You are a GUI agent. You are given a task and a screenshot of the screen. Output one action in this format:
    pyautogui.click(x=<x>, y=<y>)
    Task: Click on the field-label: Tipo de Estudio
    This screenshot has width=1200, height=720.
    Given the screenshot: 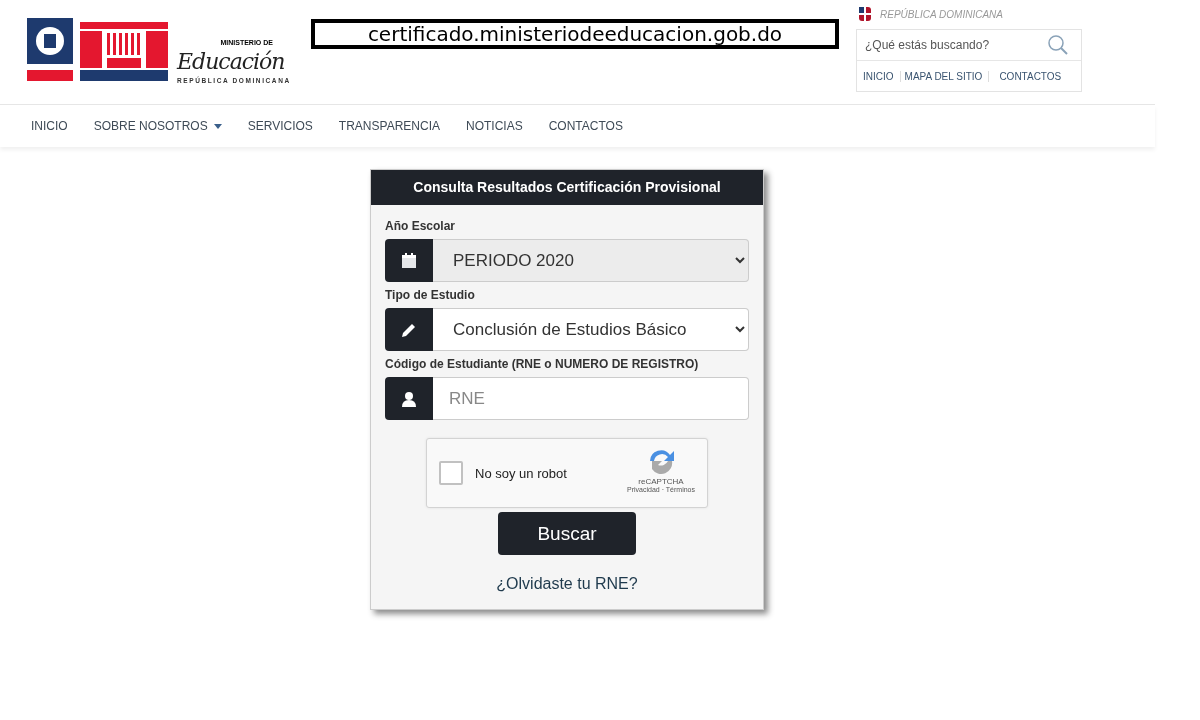 What is the action you would take?
    pyautogui.click(x=430, y=295)
    